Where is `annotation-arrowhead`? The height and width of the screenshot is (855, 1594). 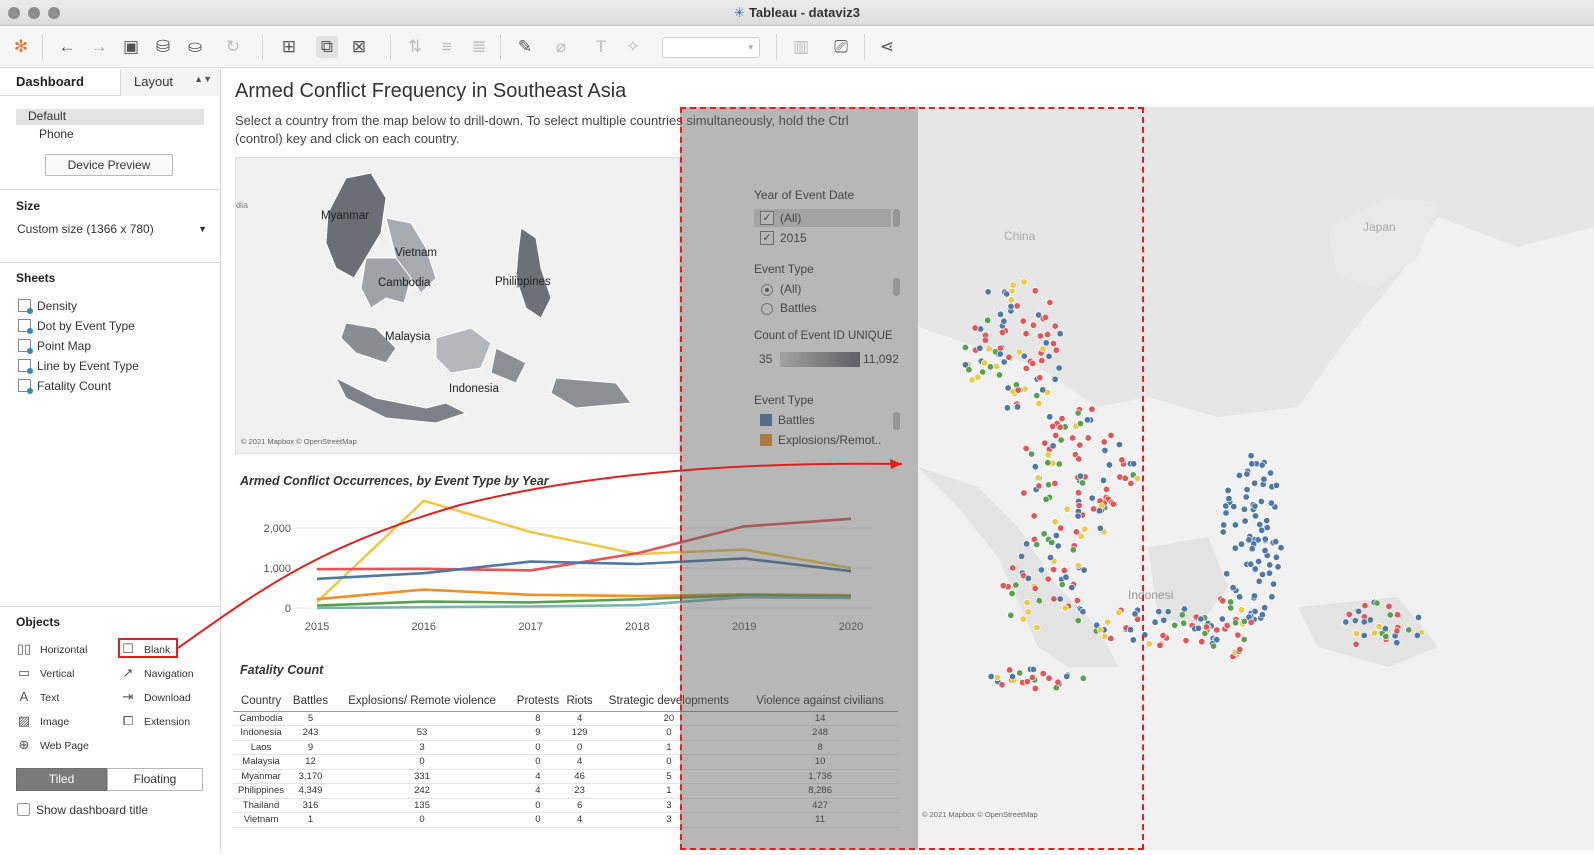 annotation-arrowhead is located at coordinates (896, 464).